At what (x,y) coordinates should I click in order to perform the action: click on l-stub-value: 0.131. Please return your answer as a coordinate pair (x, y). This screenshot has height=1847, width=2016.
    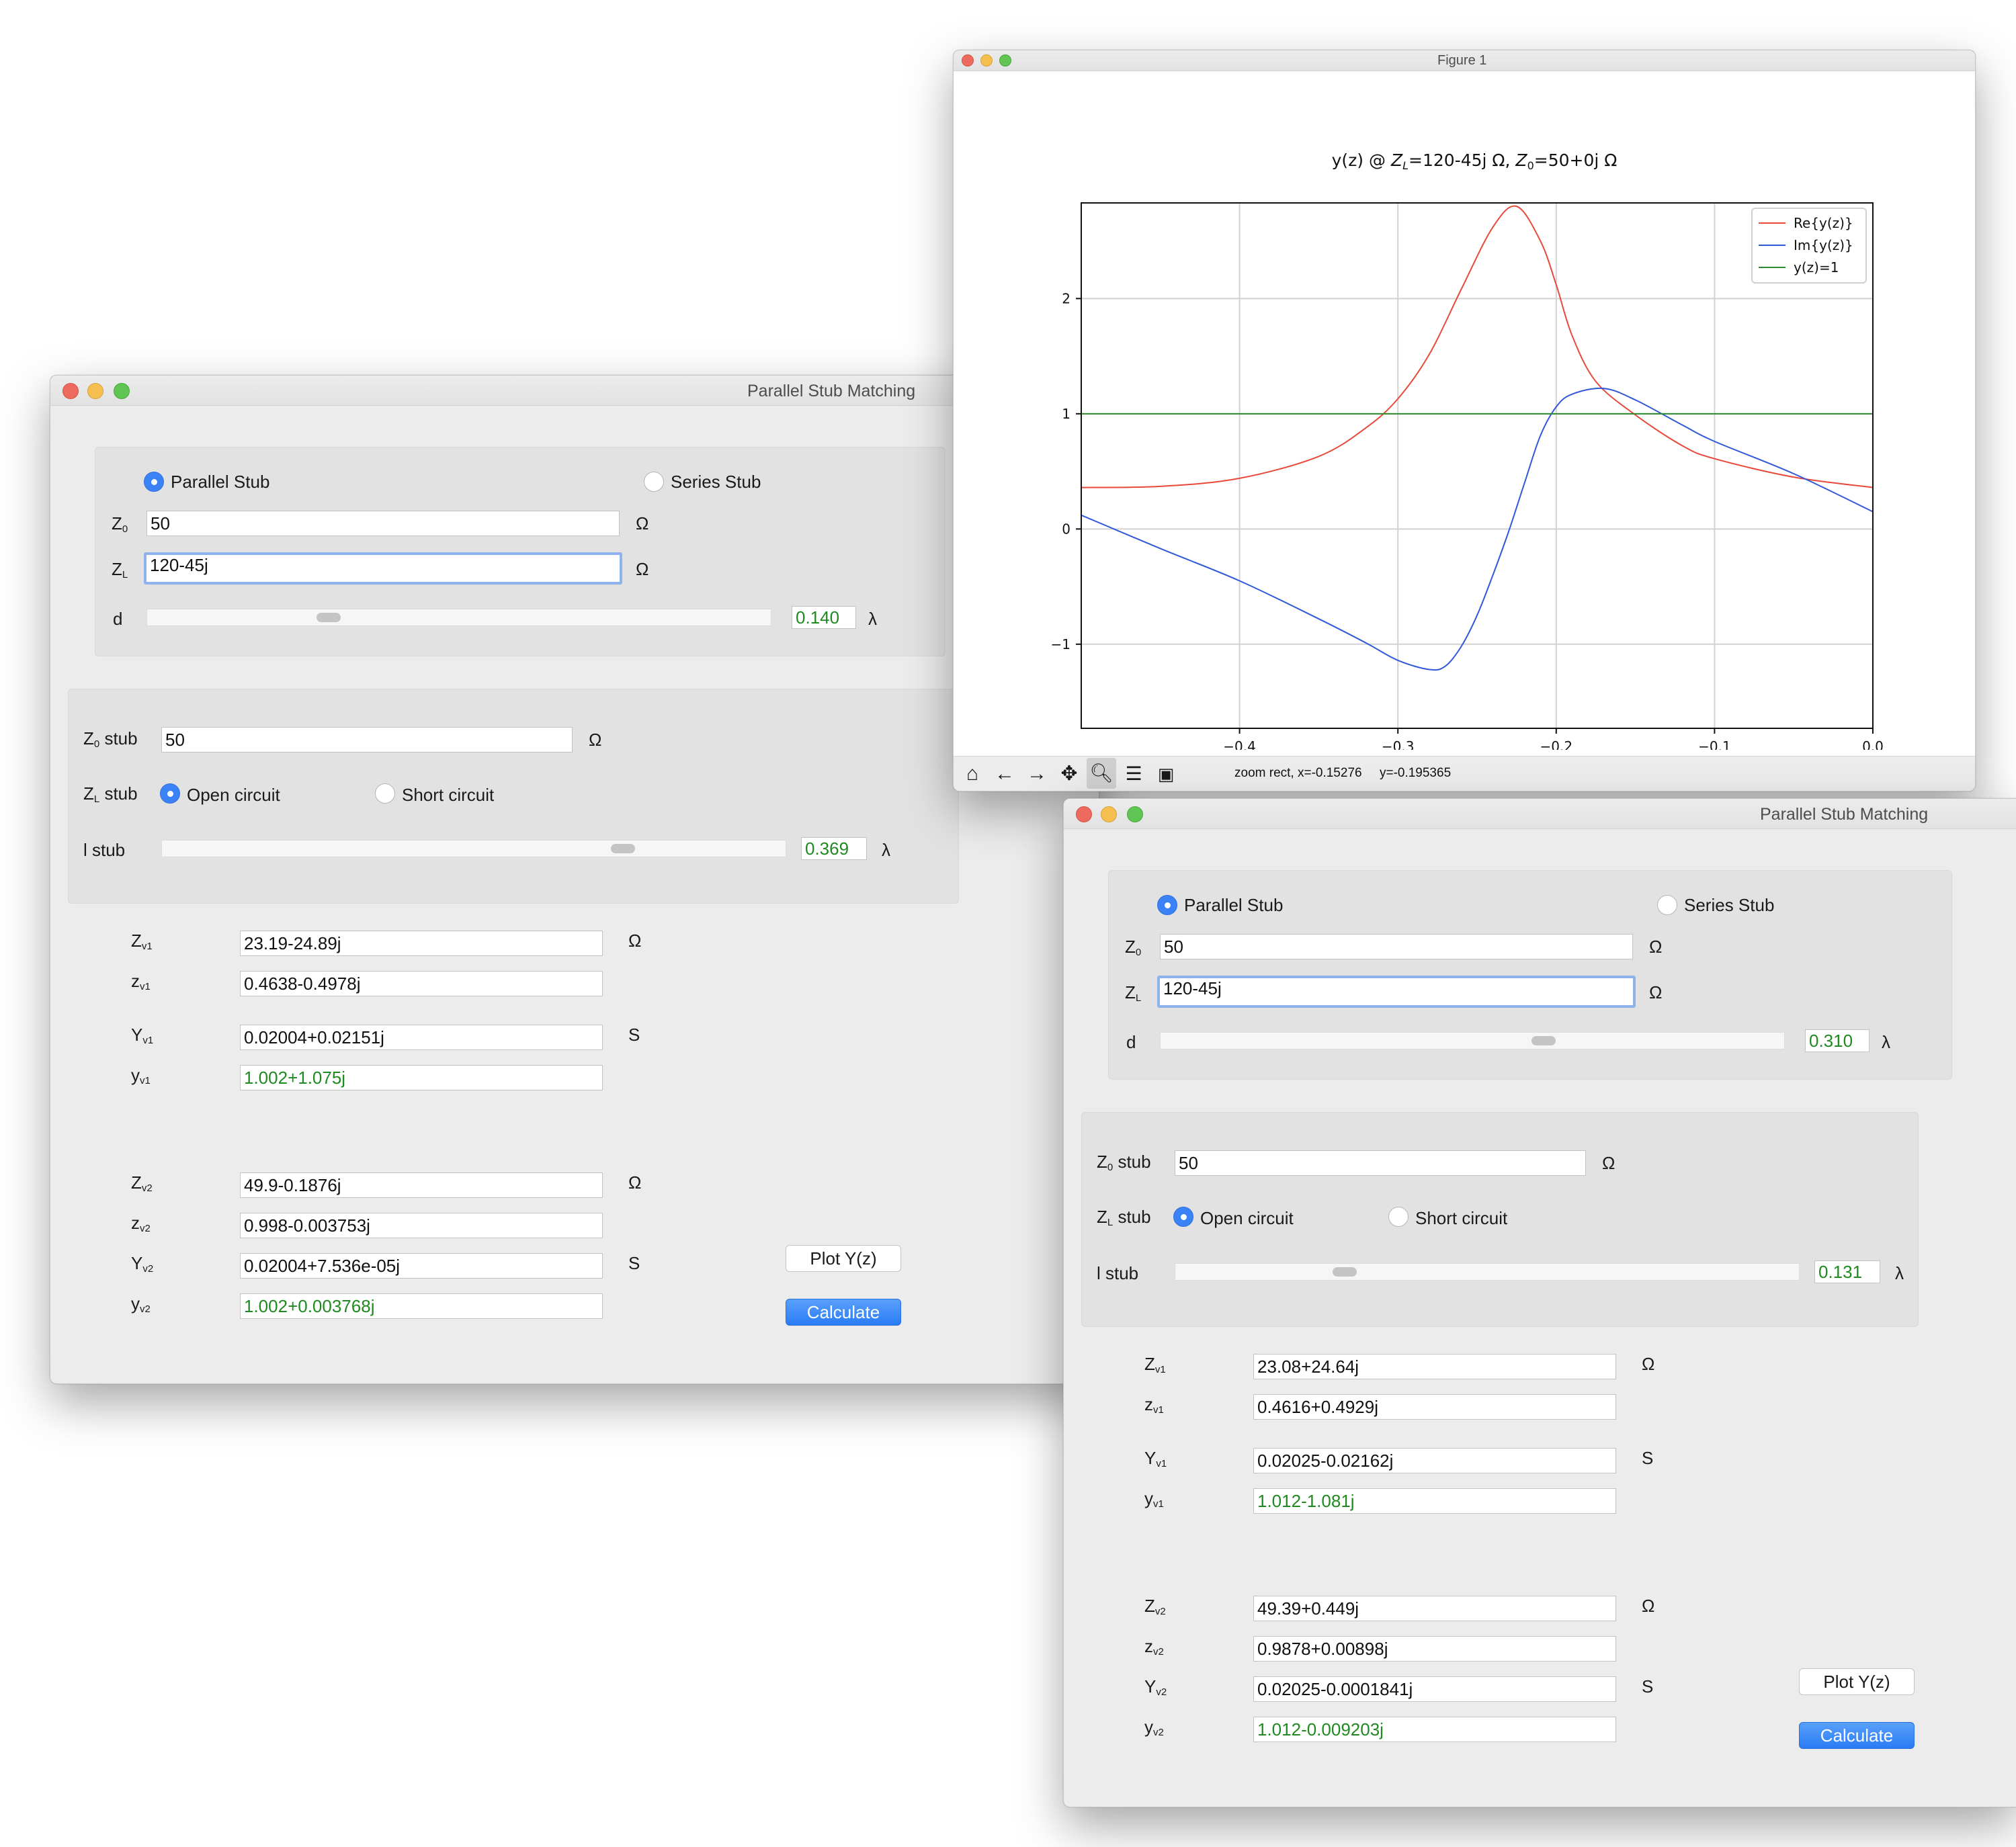
    Looking at the image, I should click on (1847, 1271).